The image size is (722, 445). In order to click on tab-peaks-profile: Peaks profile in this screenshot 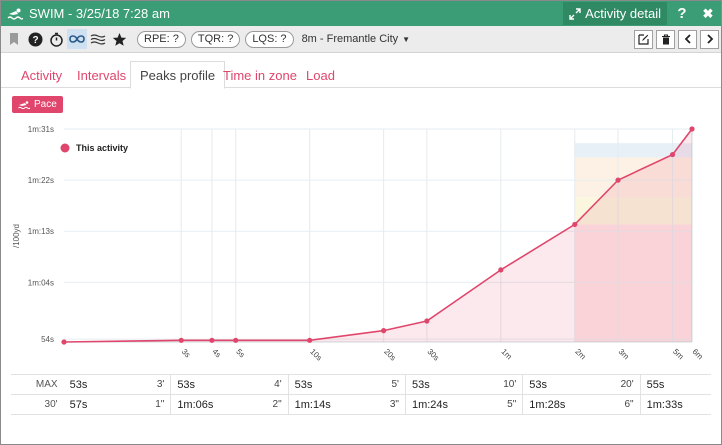, I will do `click(178, 75)`.